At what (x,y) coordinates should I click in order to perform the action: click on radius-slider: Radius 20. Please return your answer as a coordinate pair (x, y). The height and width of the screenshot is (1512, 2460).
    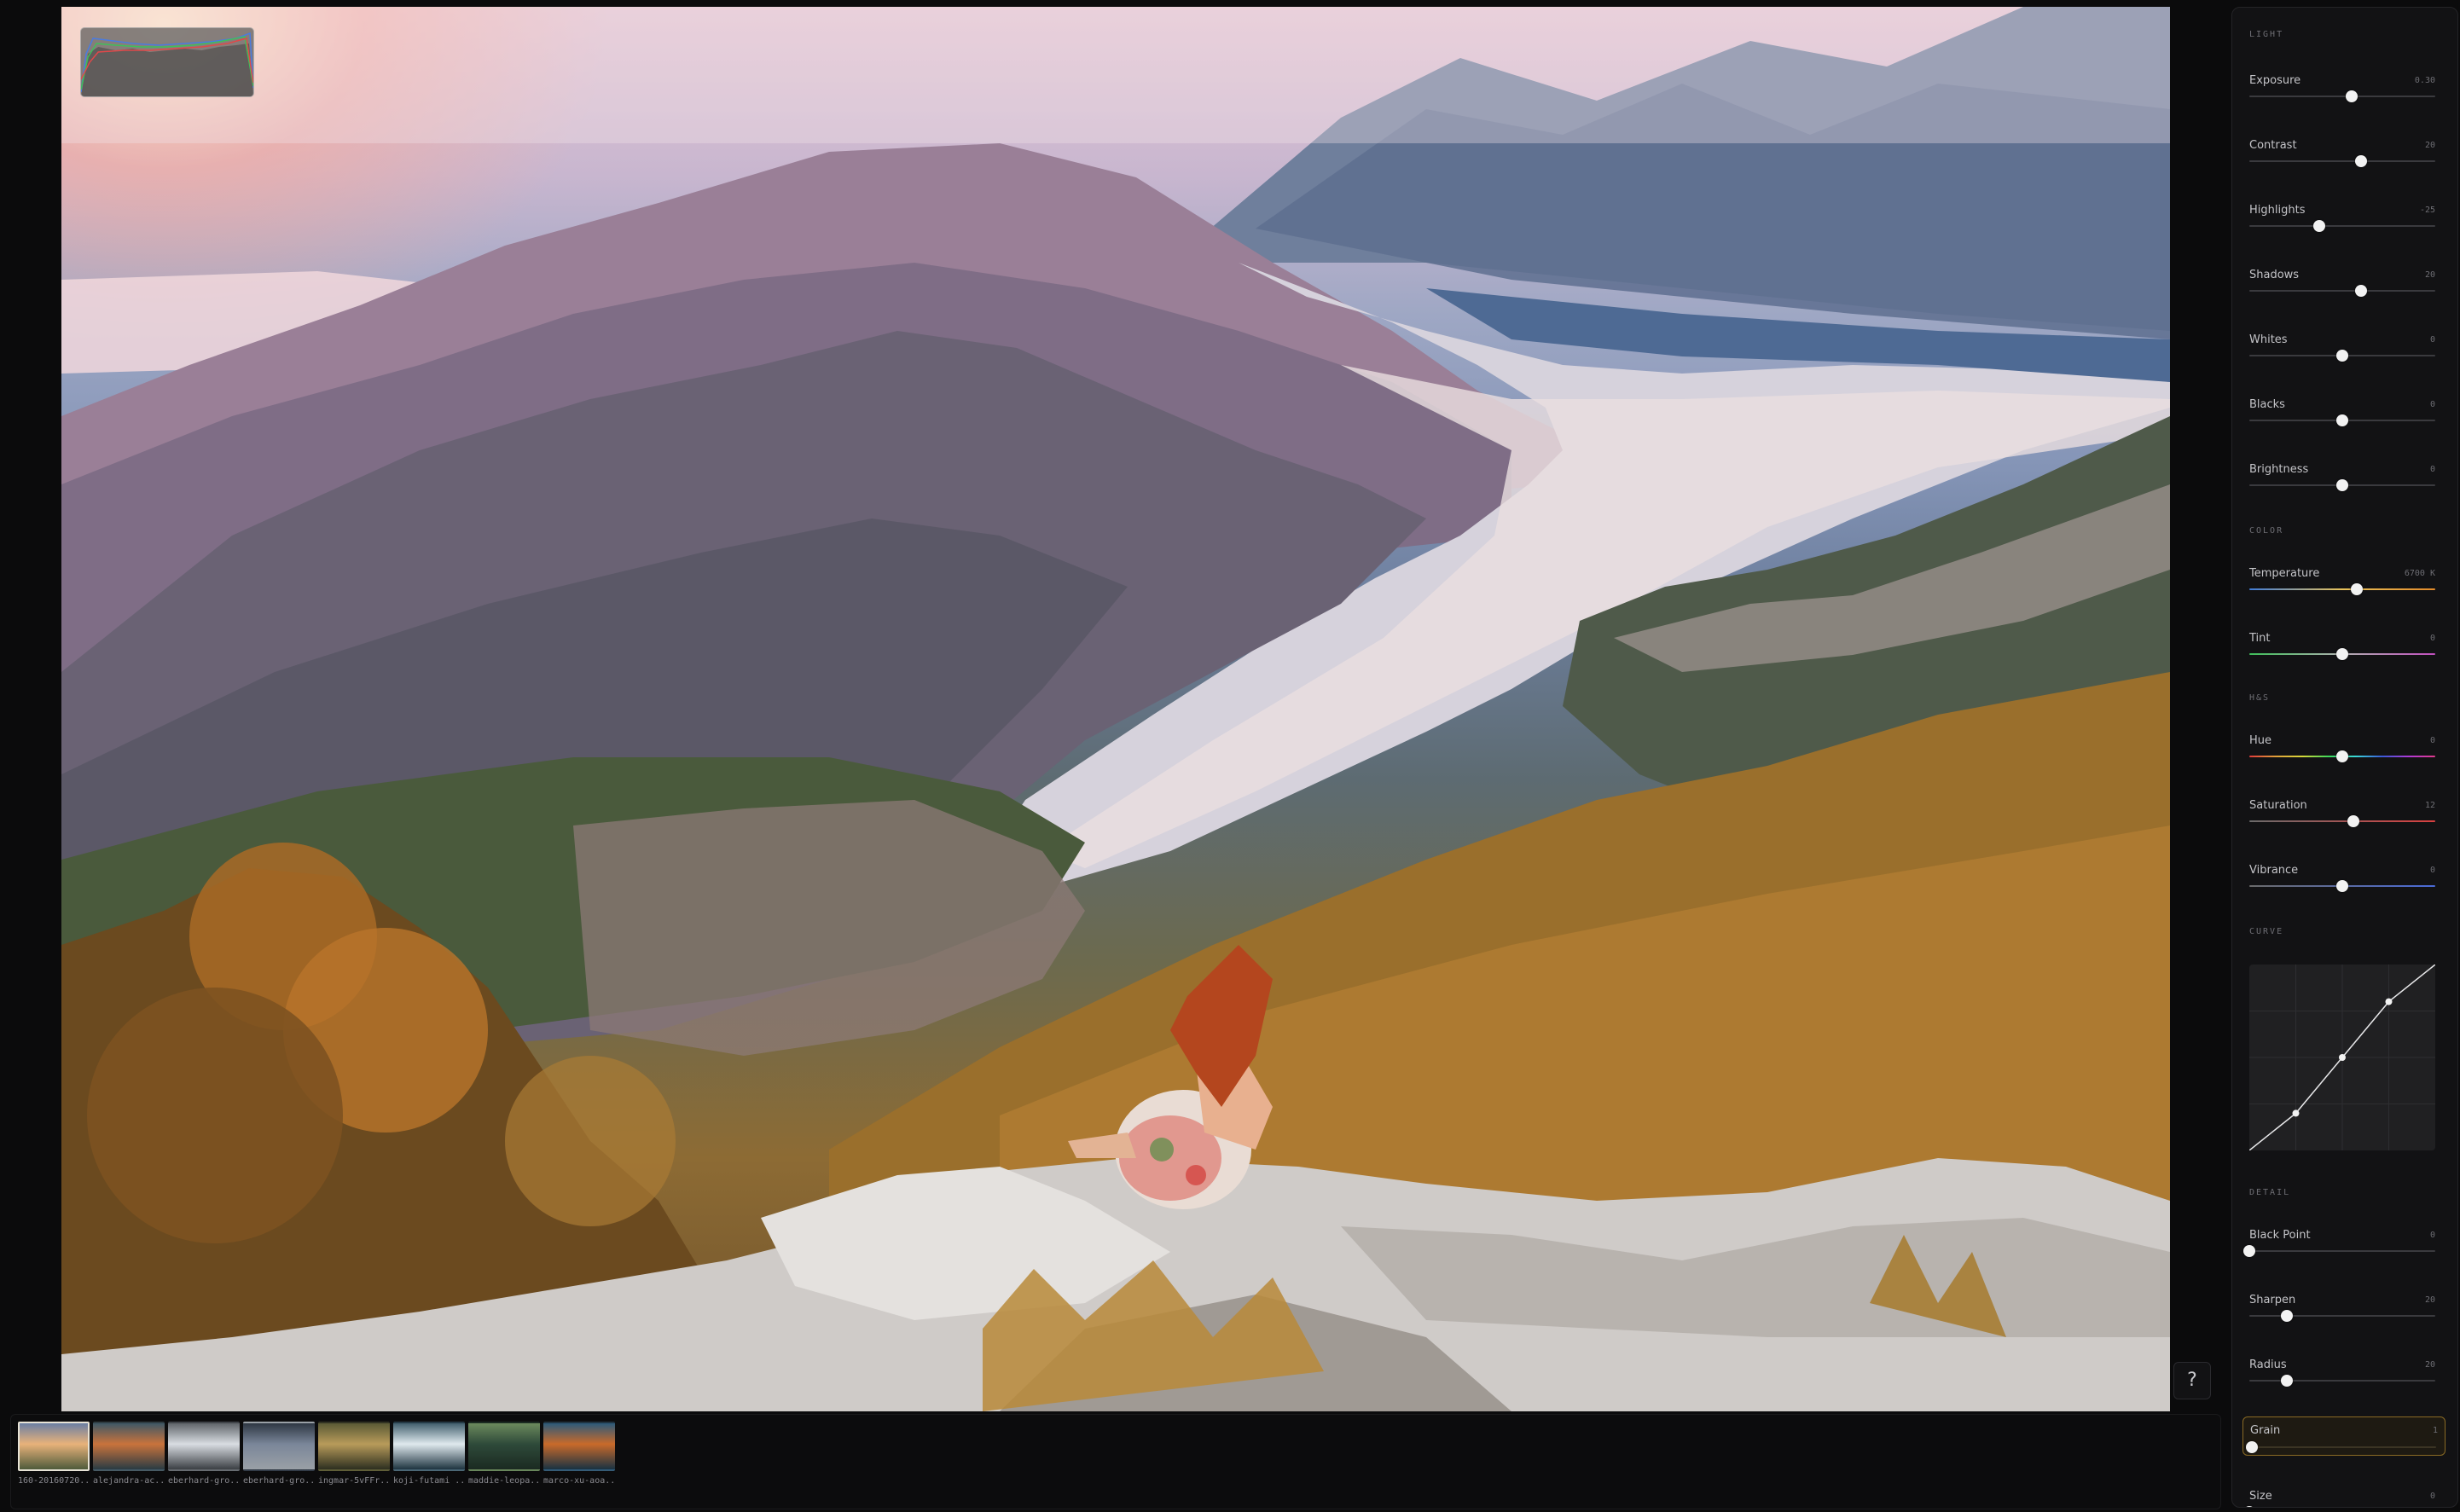
    Looking at the image, I should click on (2342, 1380).